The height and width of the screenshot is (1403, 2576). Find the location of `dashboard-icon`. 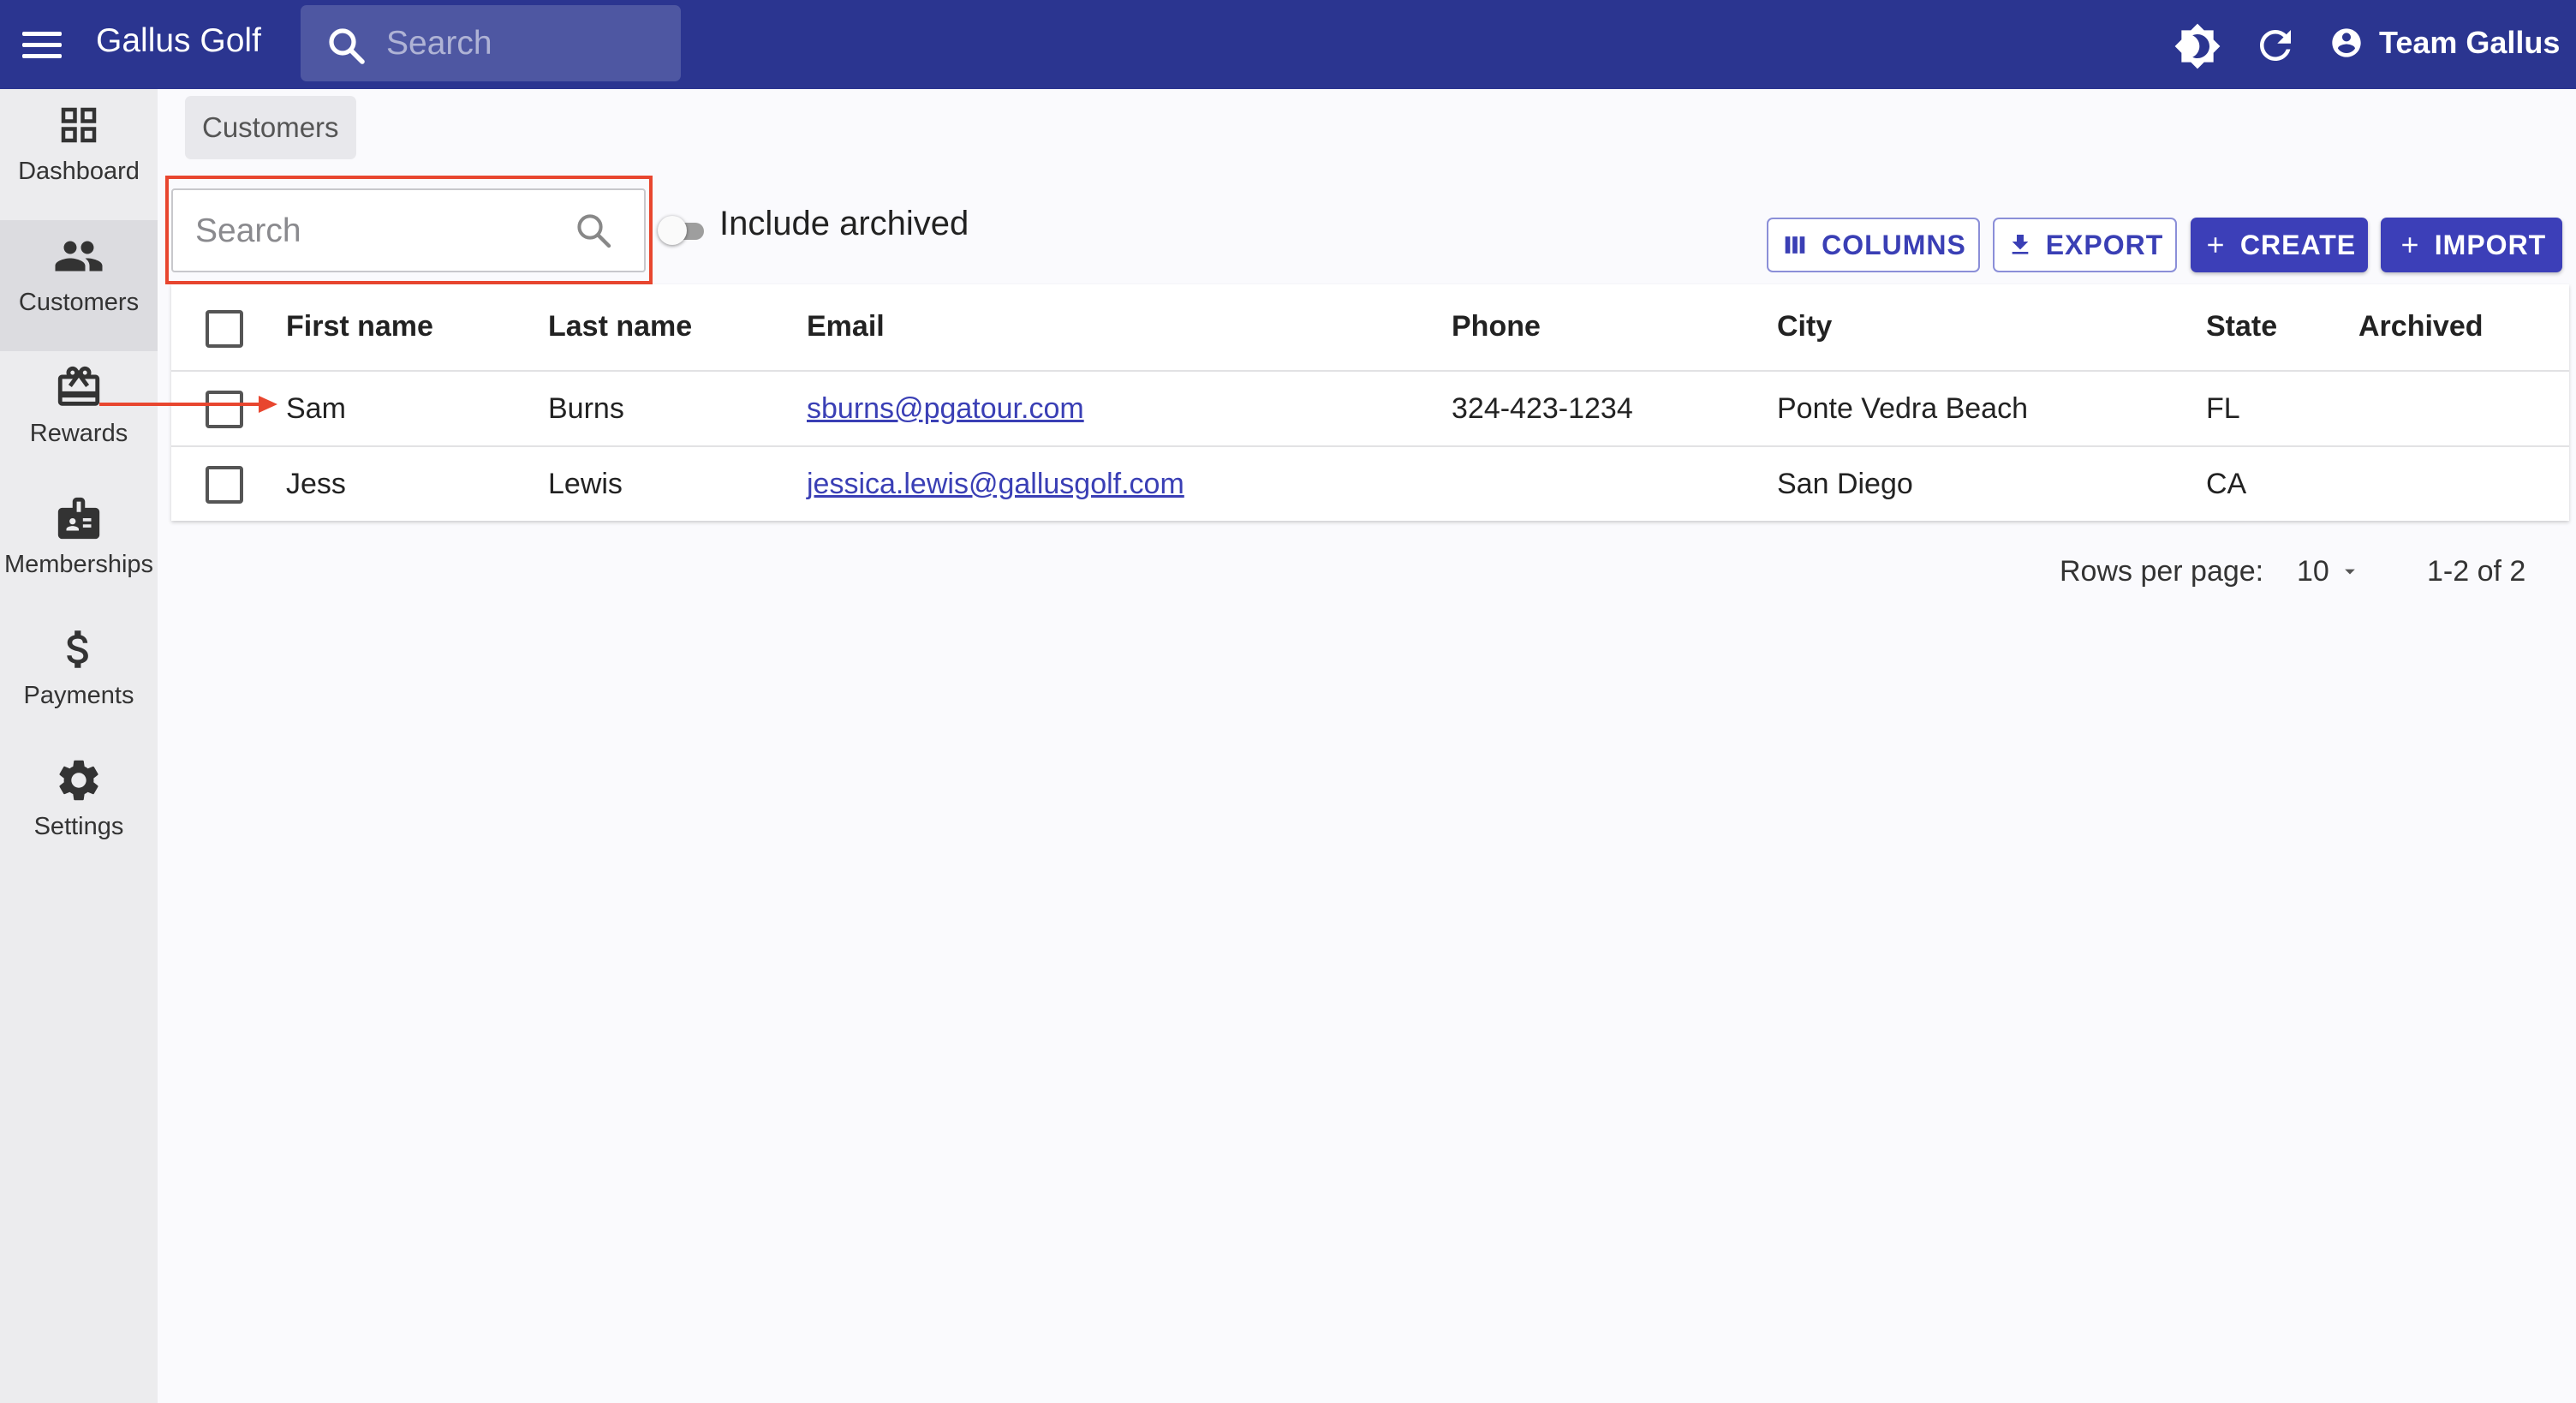

dashboard-icon is located at coordinates (79, 125).